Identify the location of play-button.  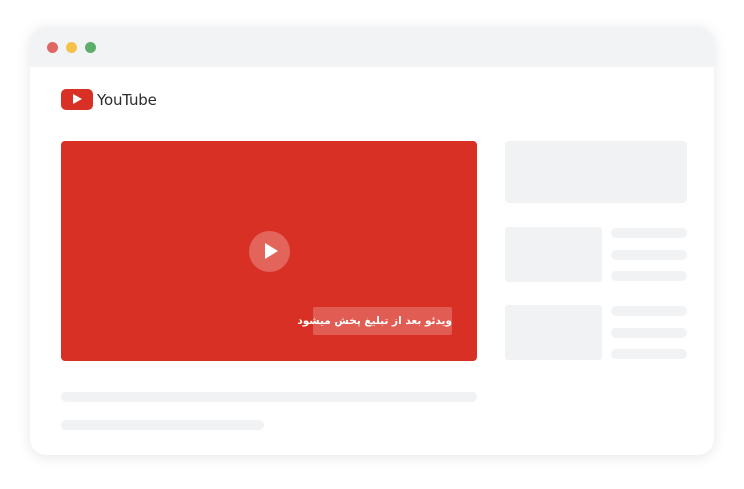
(269, 251).